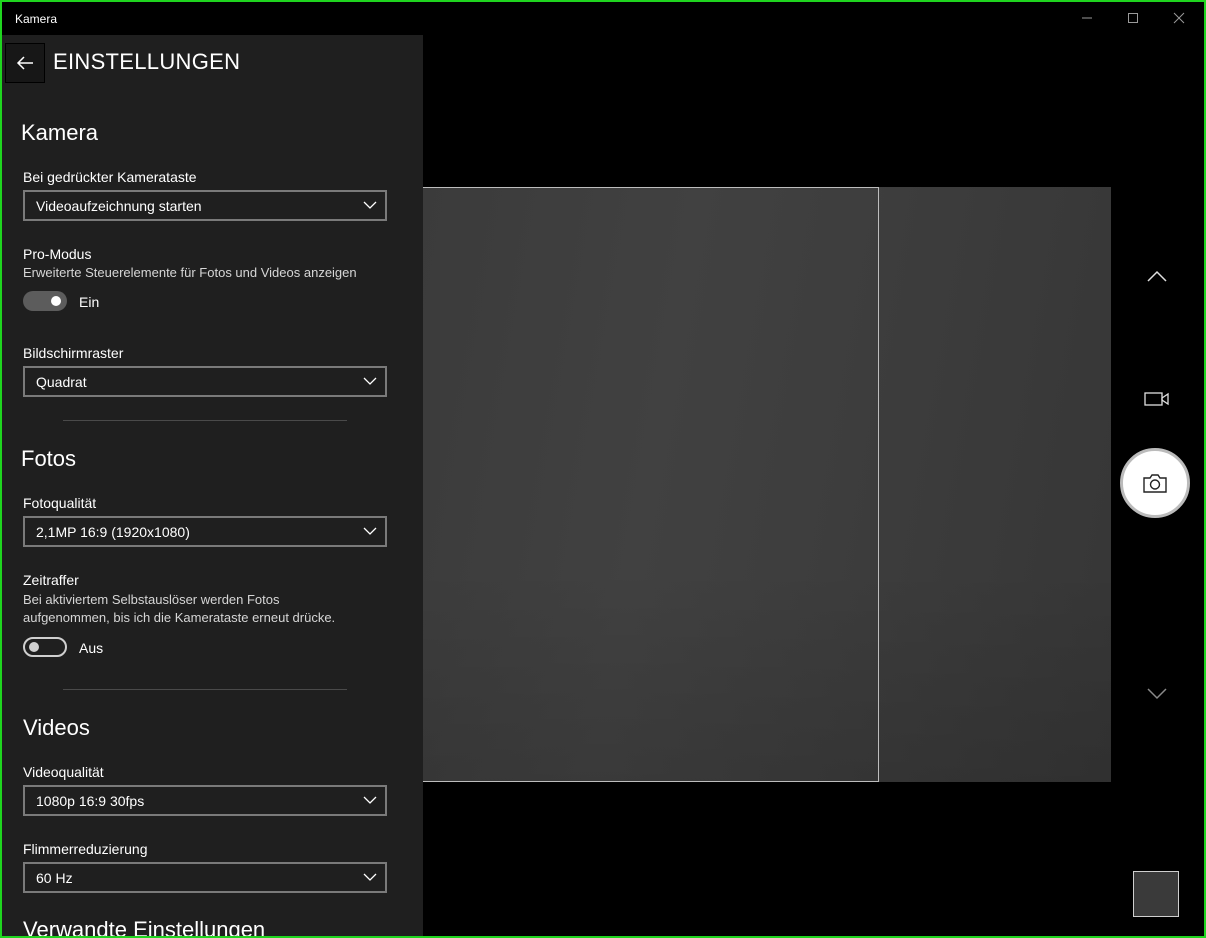 Image resolution: width=1206 pixels, height=938 pixels. I want to click on title-bar: Kamera, so click(603, 18).